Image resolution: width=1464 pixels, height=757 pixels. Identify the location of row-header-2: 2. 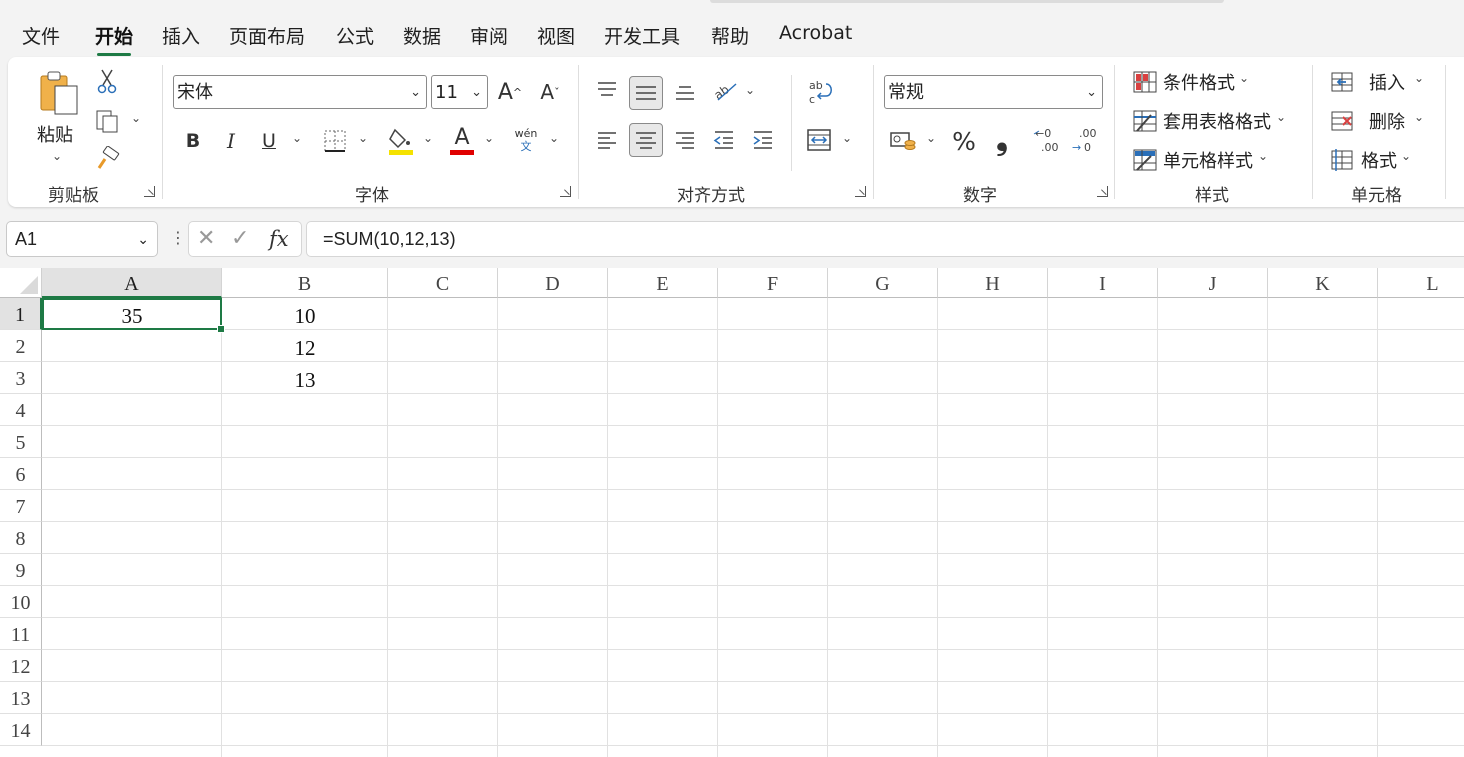
(21, 346).